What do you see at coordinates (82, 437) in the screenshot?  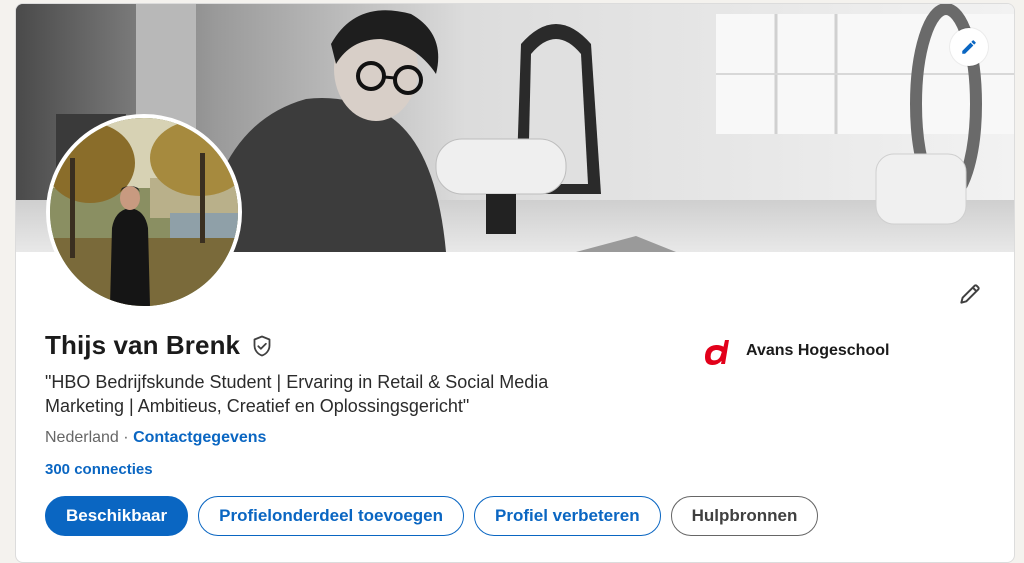 I see `location-text: Nederland` at bounding box center [82, 437].